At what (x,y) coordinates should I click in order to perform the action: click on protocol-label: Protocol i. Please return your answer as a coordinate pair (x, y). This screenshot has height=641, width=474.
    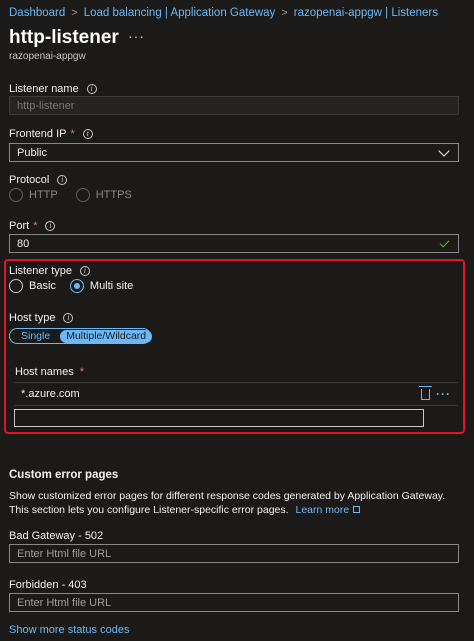
    Looking at the image, I should click on (38, 180).